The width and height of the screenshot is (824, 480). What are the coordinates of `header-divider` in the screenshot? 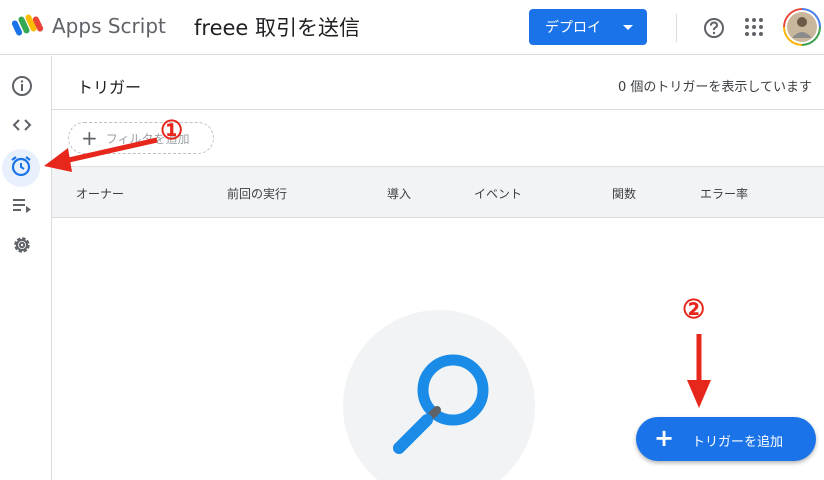 It's located at (676, 28).